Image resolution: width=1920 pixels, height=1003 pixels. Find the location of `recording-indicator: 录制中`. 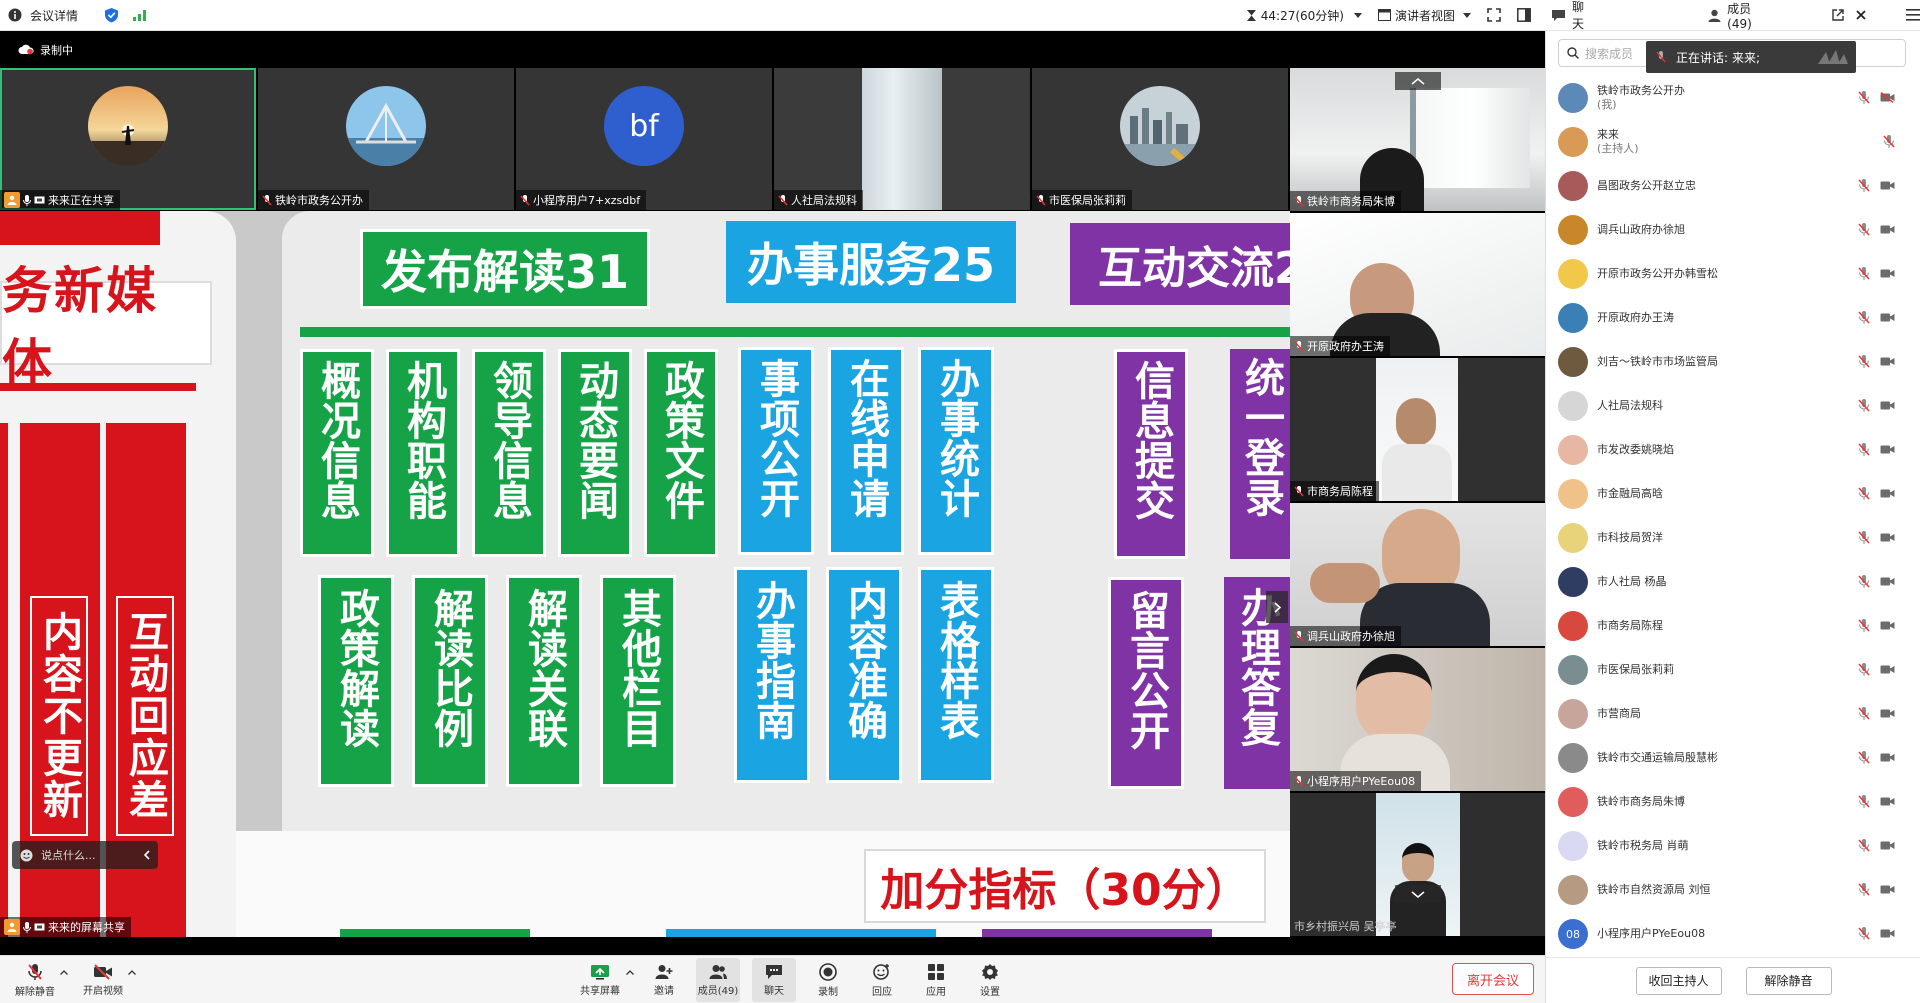

recording-indicator: 录制中 is located at coordinates (645, 49).